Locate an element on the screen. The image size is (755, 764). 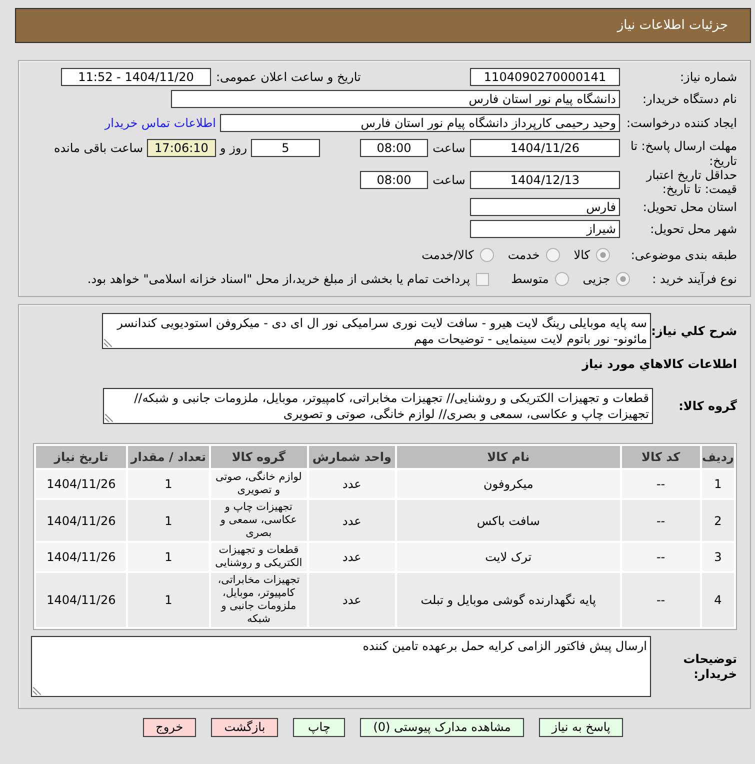
need-number-field: 1104090270000141 is located at coordinates (545, 77).